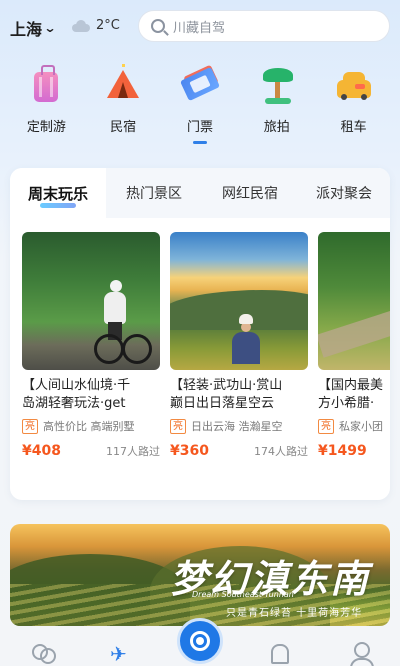 This screenshot has width=400, height=666. What do you see at coordinates (50, 28) in the screenshot?
I see `chevron-down-icon: ⌄` at bounding box center [50, 28].